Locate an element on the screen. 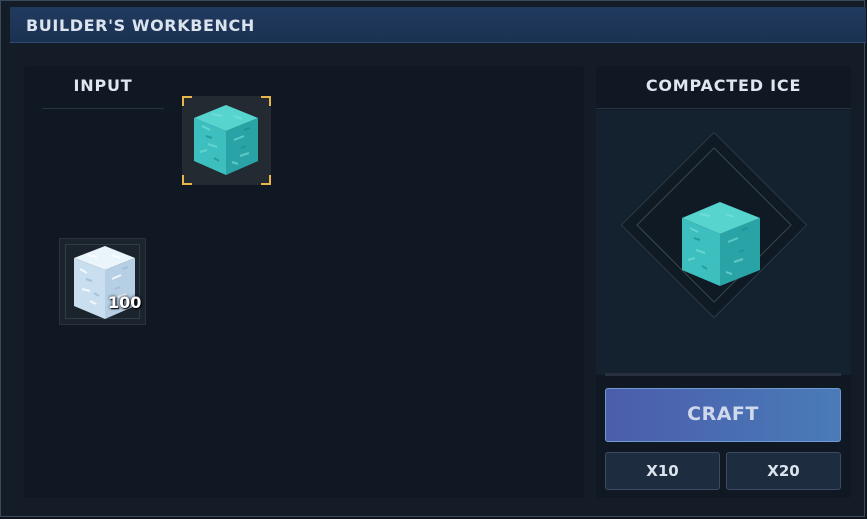 Image resolution: width=867 pixels, height=519 pixels. title-bar: BUILDER'S WORKBENCH is located at coordinates (438, 25).